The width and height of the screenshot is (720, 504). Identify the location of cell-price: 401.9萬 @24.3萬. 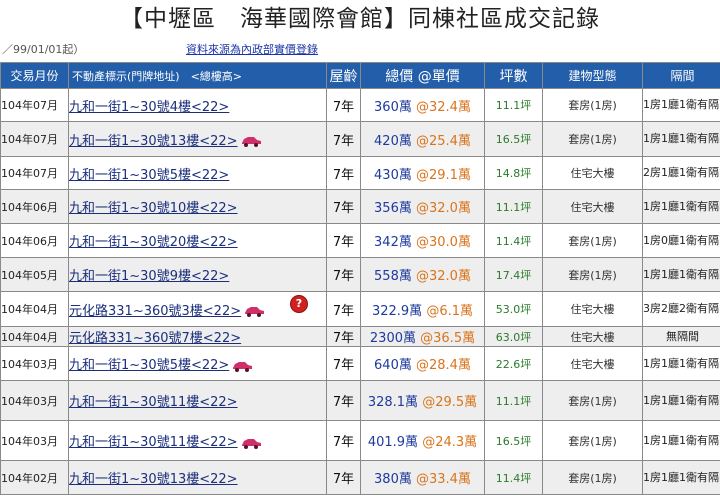
(422, 440).